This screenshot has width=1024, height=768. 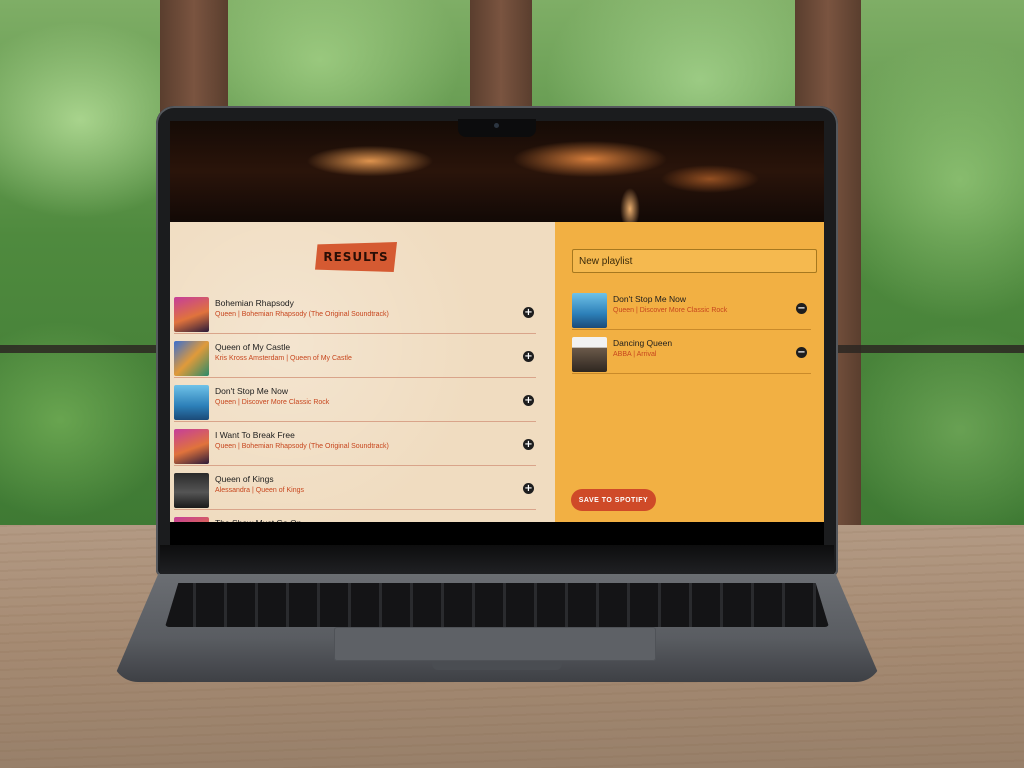 I want to click on track-title: Queen of Kings, so click(x=244, y=479).